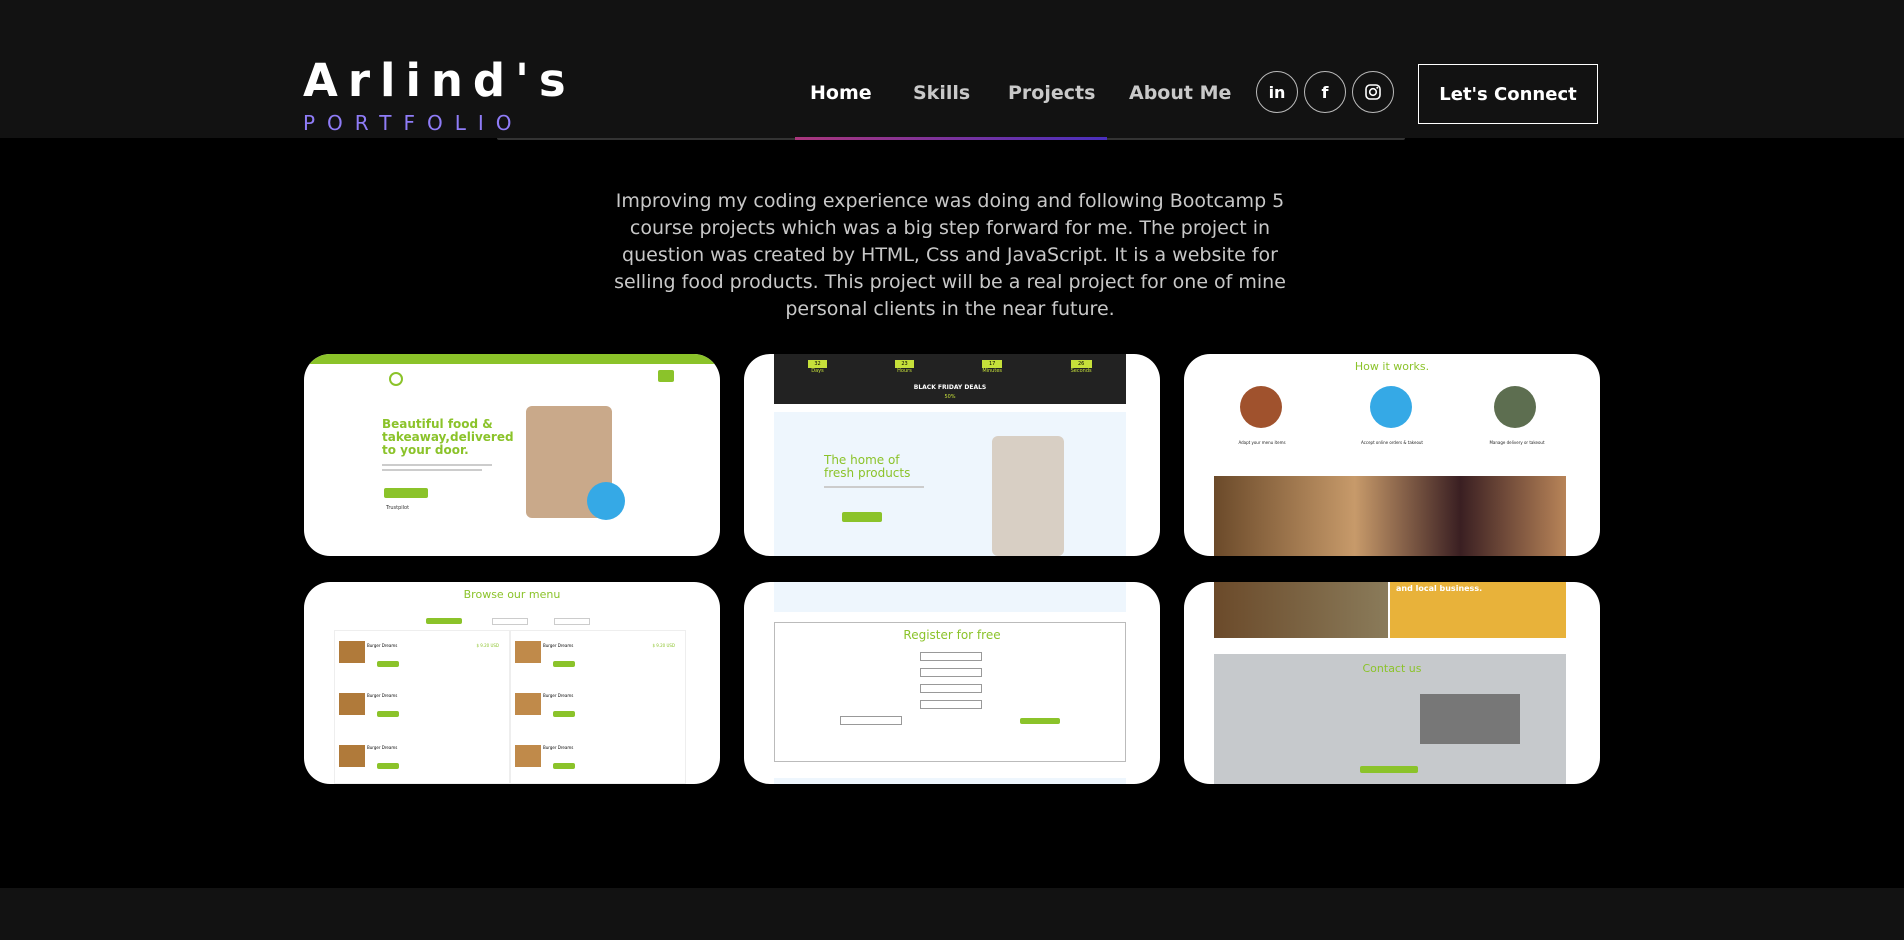 This screenshot has height=940, width=1904. What do you see at coordinates (1277, 92) in the screenshot?
I see `linkedin-icon: in` at bounding box center [1277, 92].